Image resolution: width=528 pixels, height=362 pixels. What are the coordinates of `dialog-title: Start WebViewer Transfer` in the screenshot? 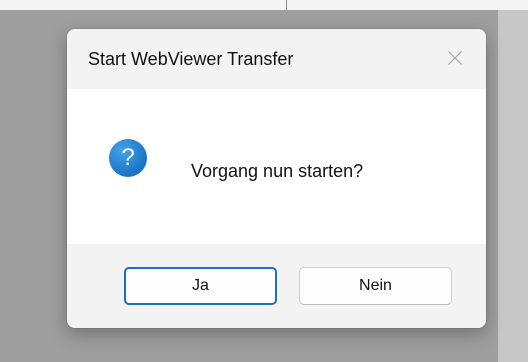 It's located at (191, 59).